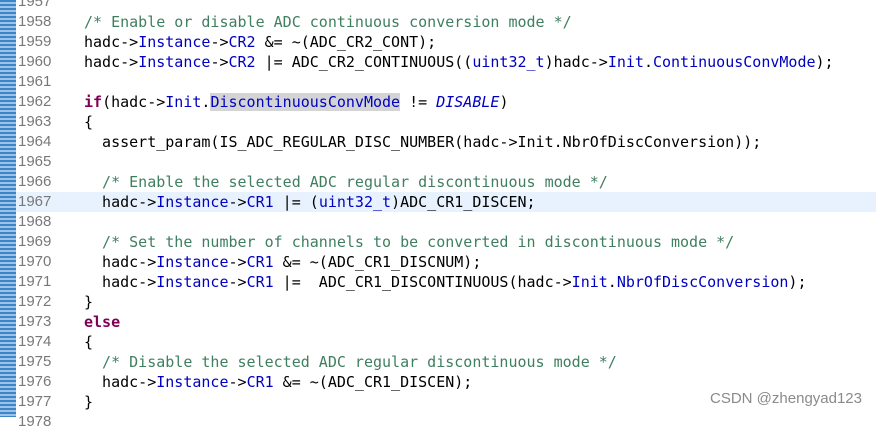 The image size is (876, 432). I want to click on line-number: 1964, so click(35, 141).